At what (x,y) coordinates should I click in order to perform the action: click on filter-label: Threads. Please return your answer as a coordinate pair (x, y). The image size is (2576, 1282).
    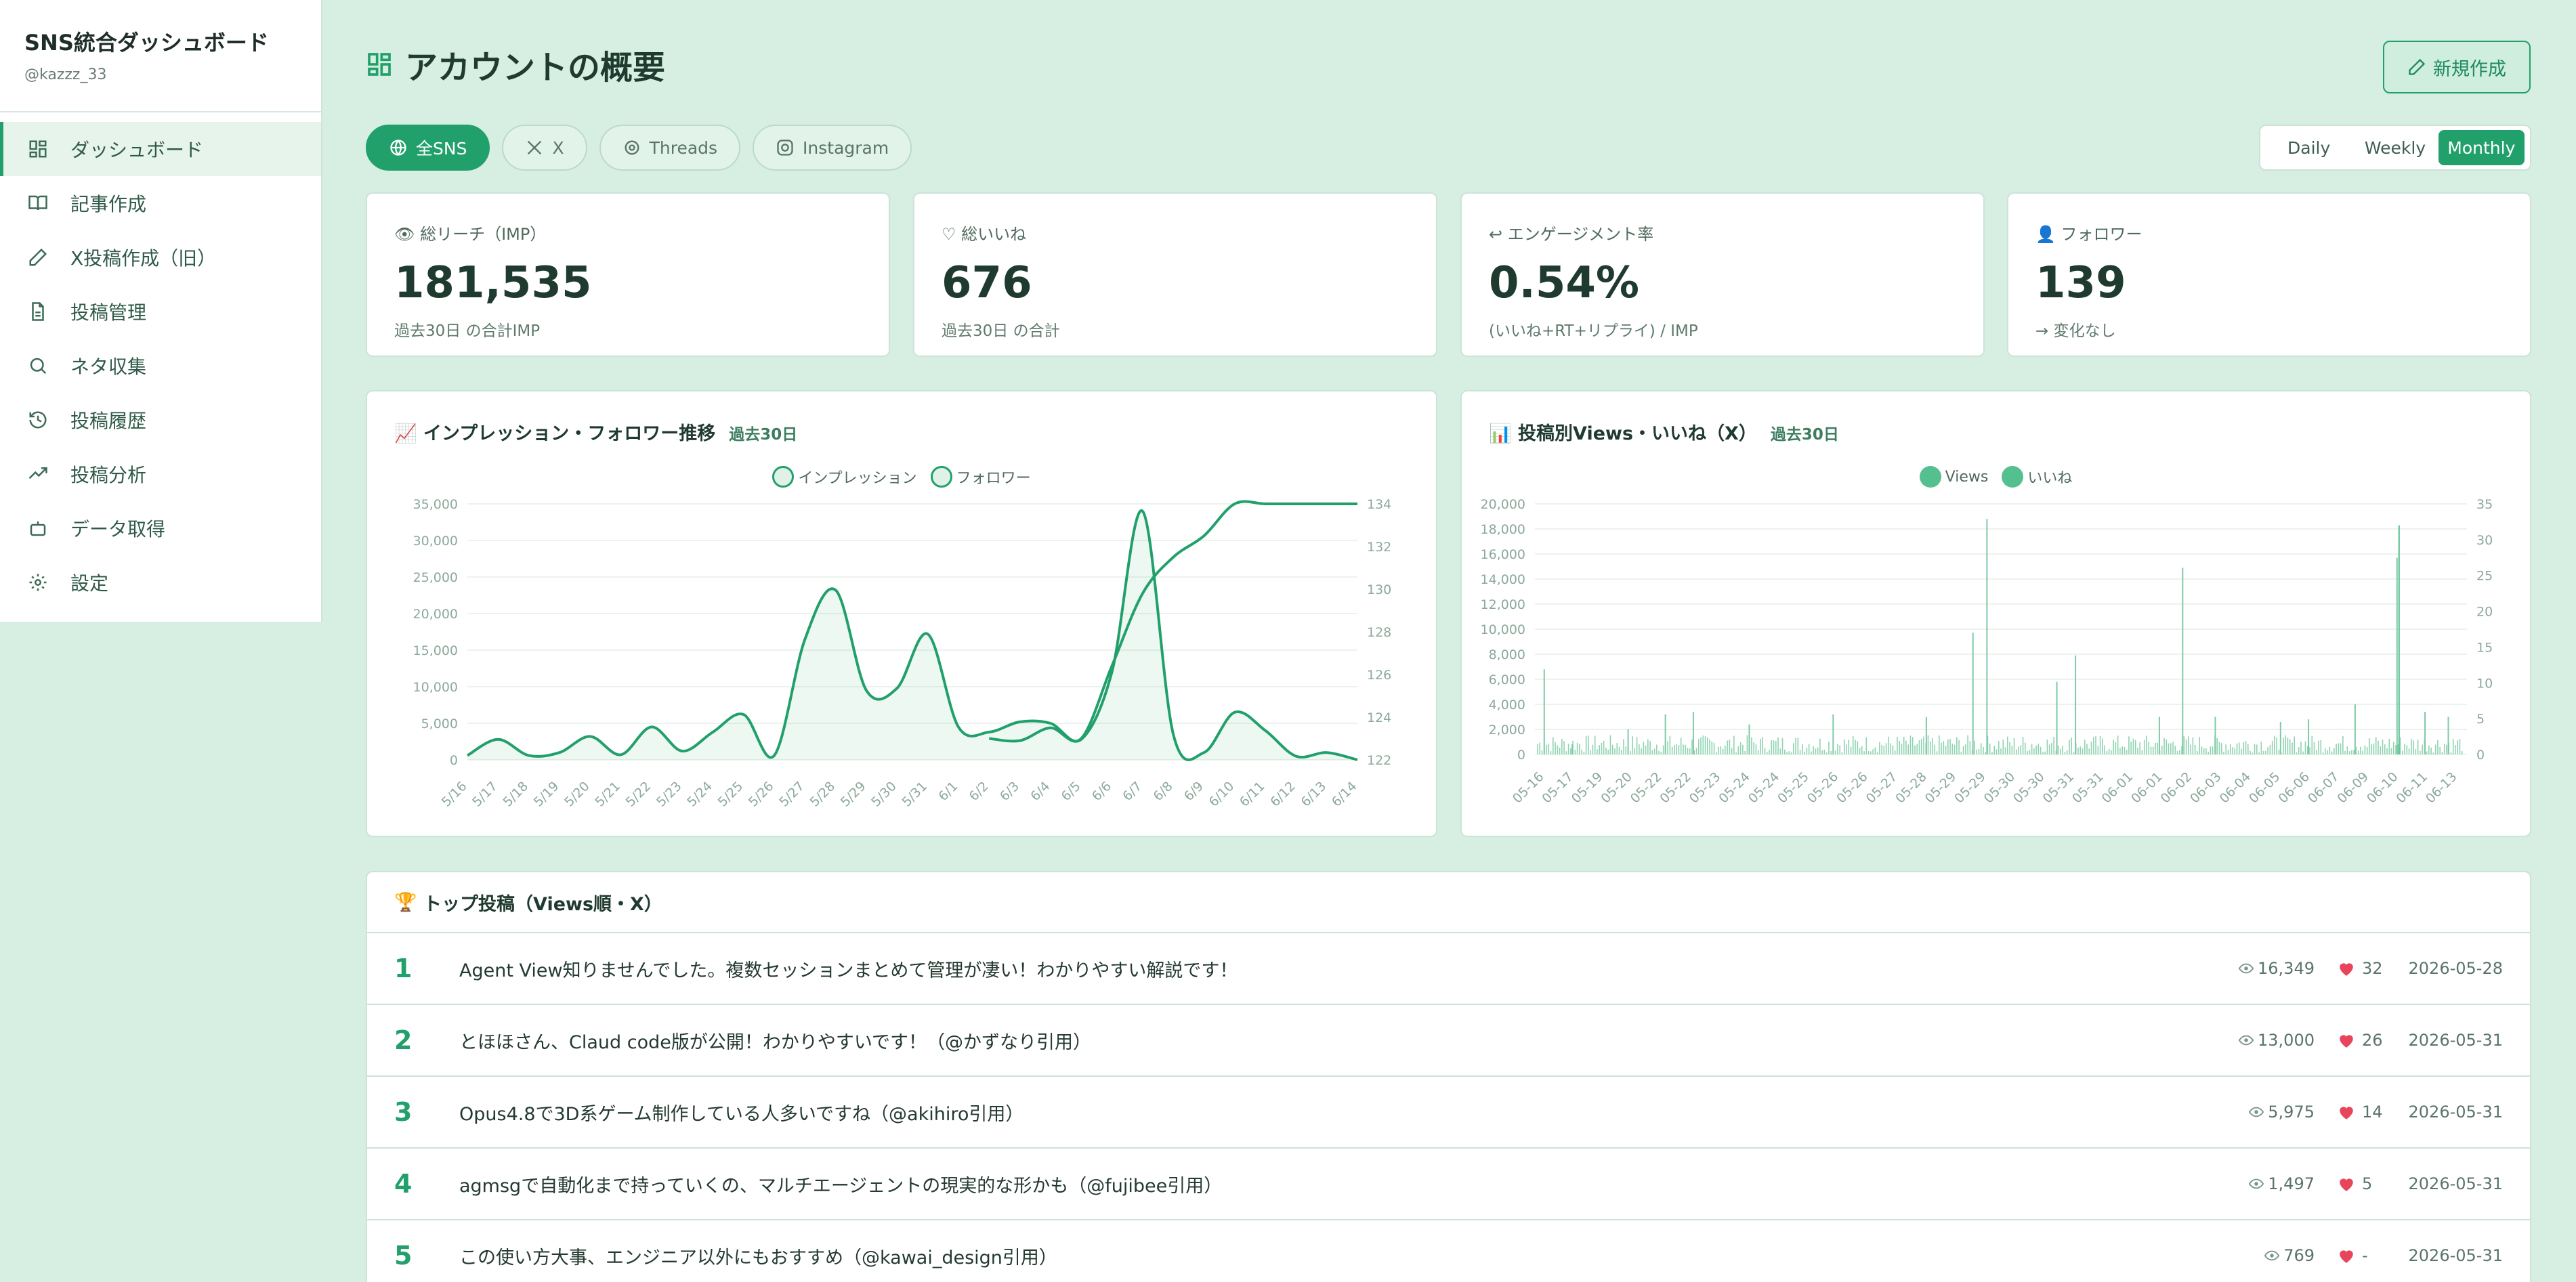
    Looking at the image, I should click on (683, 147).